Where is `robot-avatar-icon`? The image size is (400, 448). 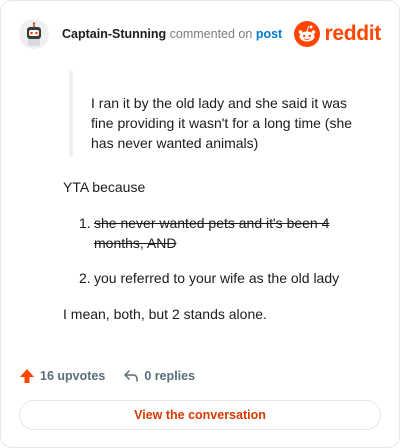
robot-avatar-icon is located at coordinates (34, 34).